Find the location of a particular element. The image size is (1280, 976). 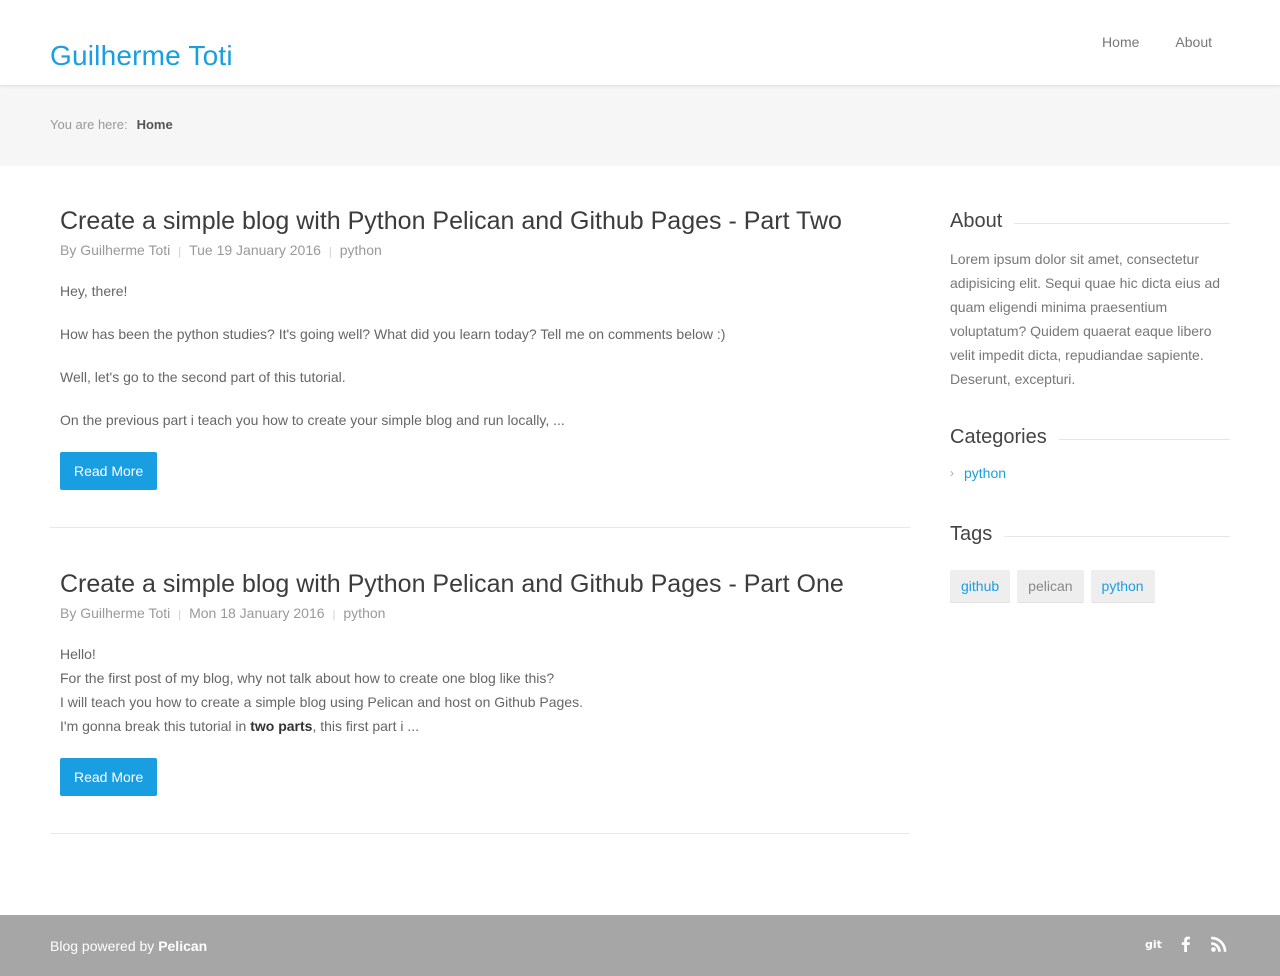

breadcrumb-bar: You are here: Home is located at coordinates (640, 126).